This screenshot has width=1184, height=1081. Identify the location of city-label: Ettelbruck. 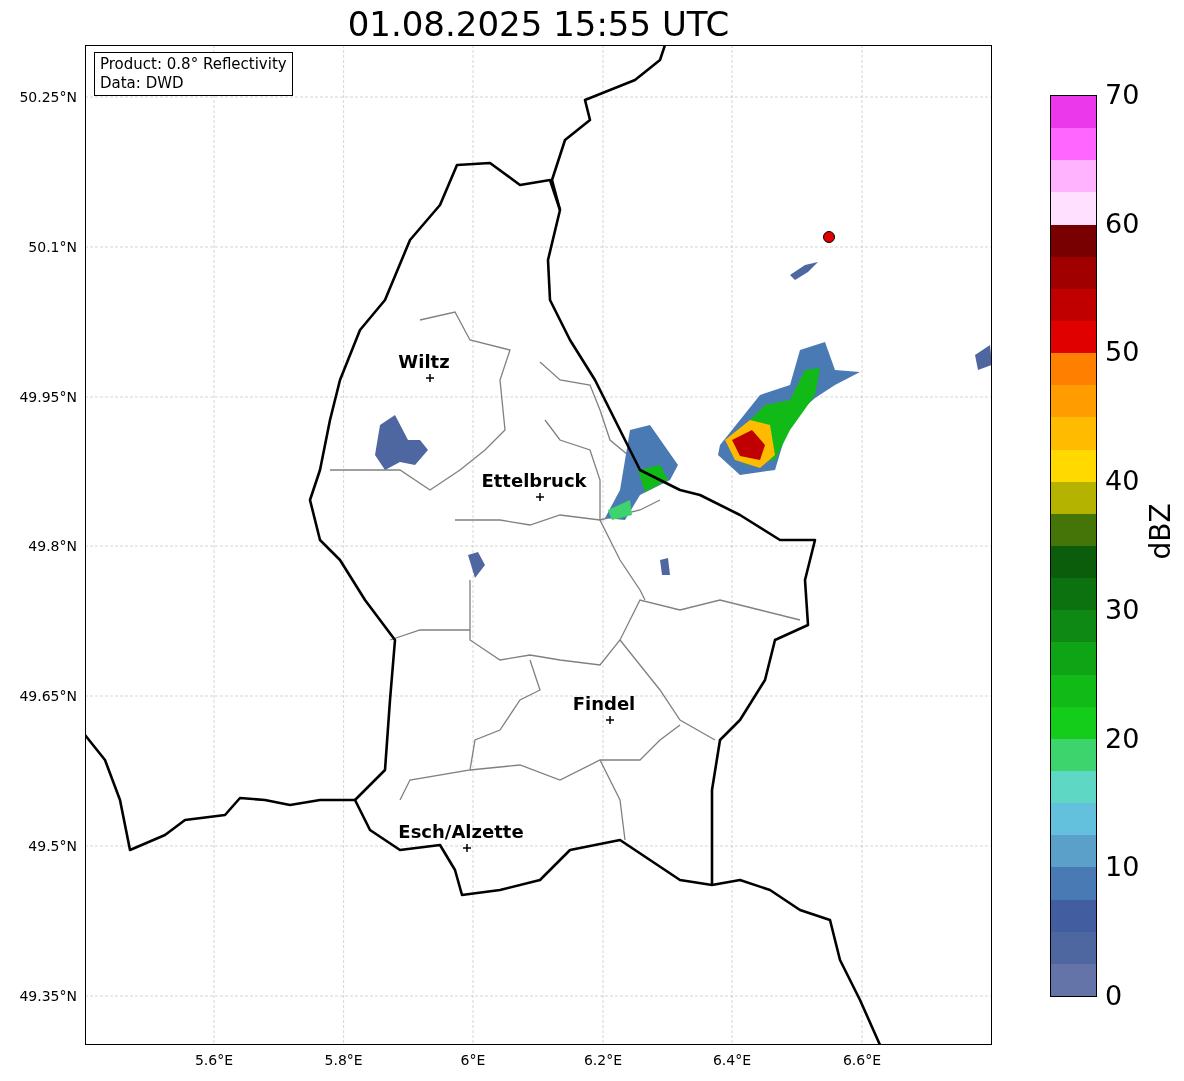
(534, 480).